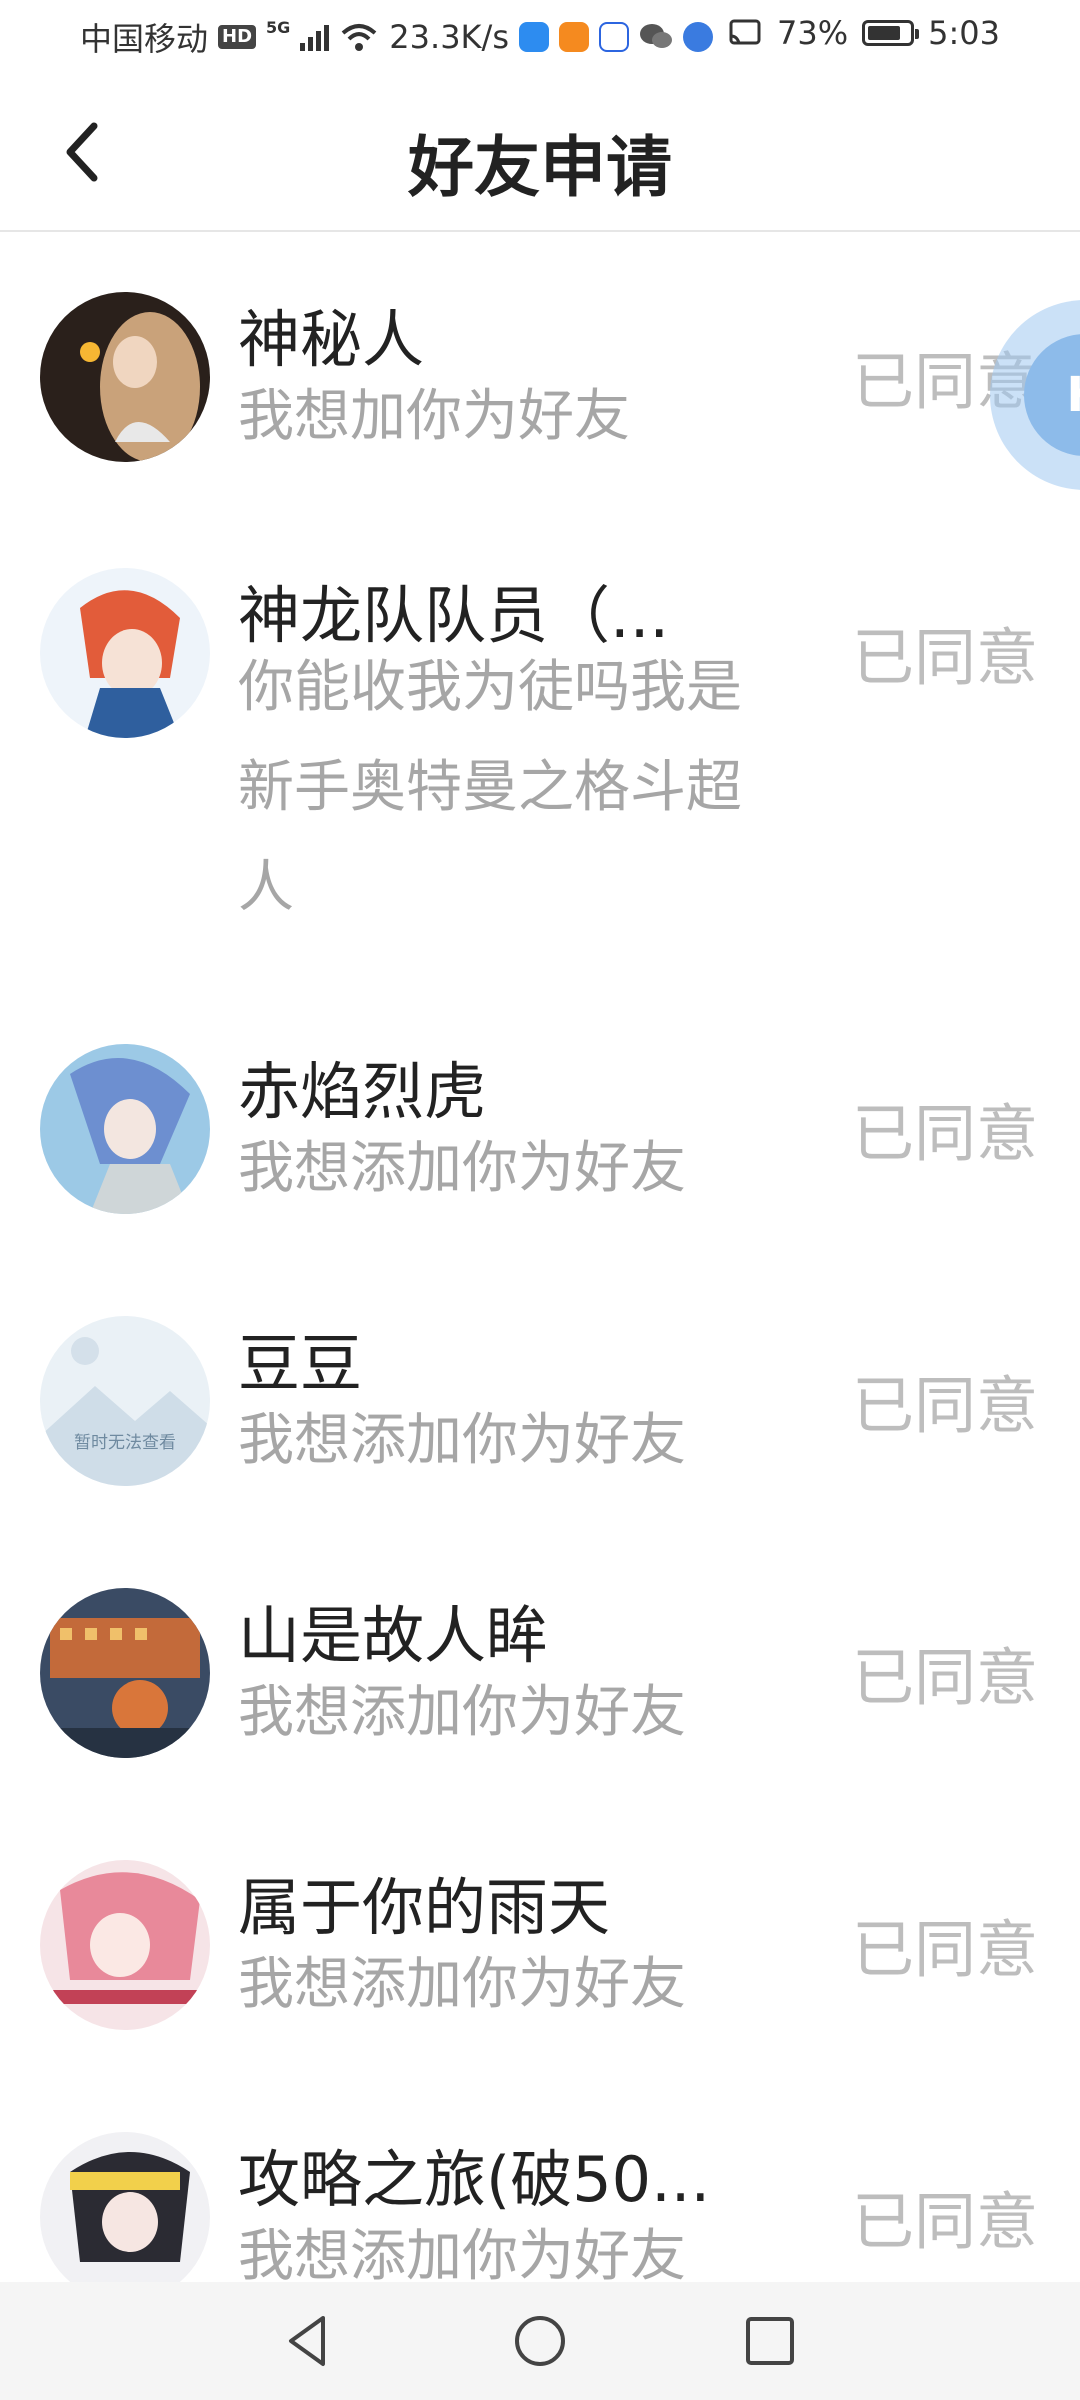 The image size is (1080, 2400). Describe the element at coordinates (490, 787) in the screenshot. I see `request-message: 你能收我为徒吗我是新手奥特曼之格斗超人` at that location.